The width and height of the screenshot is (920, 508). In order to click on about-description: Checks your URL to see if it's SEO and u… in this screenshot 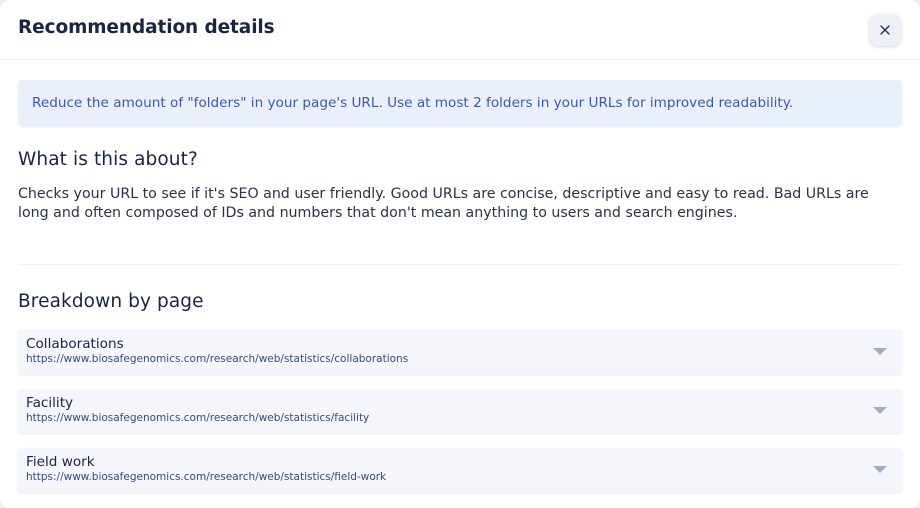, I will do `click(443, 203)`.